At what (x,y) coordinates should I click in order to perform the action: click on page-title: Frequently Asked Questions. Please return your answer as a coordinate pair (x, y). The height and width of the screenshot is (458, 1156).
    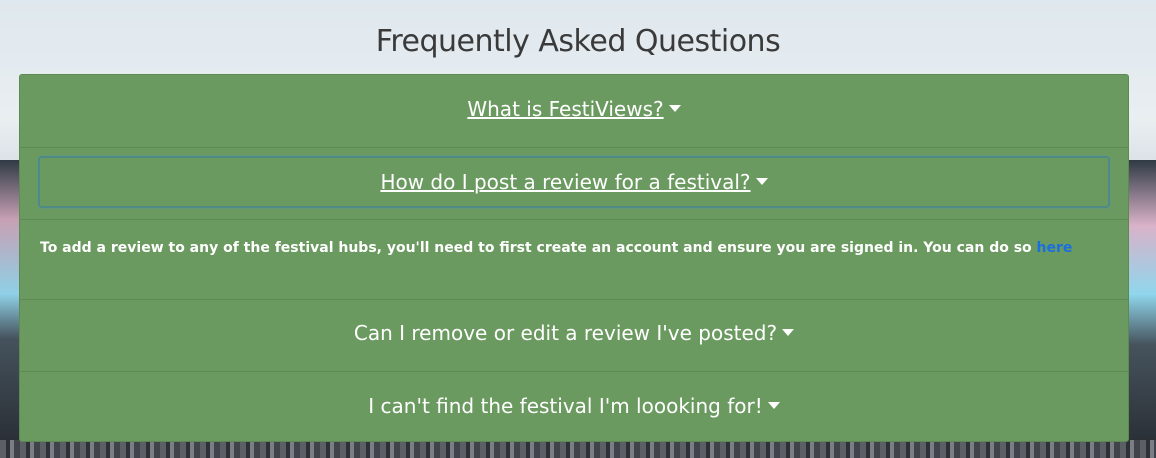
    Looking at the image, I should click on (578, 41).